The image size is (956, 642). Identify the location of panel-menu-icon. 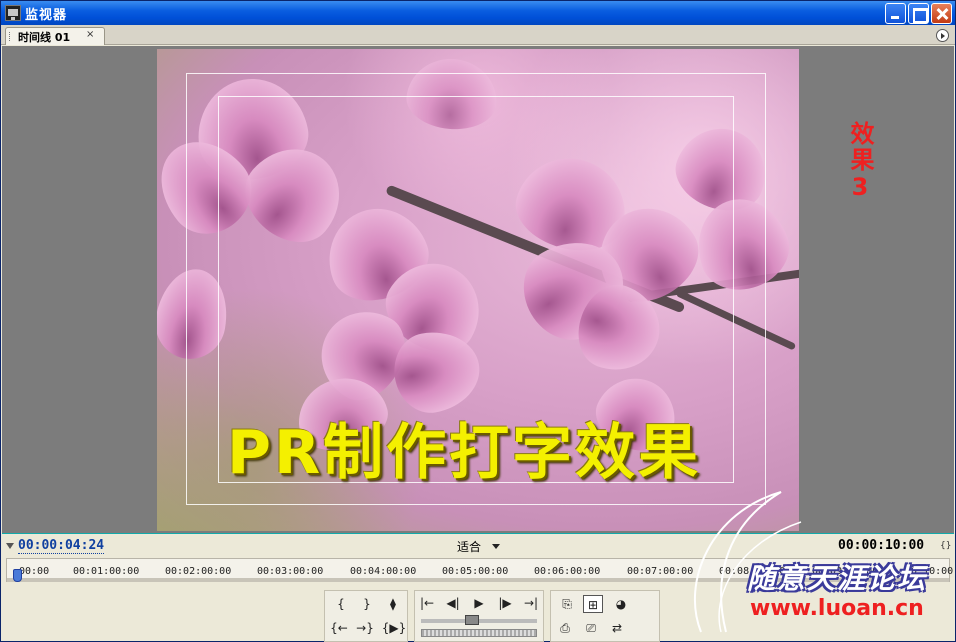
(942, 35).